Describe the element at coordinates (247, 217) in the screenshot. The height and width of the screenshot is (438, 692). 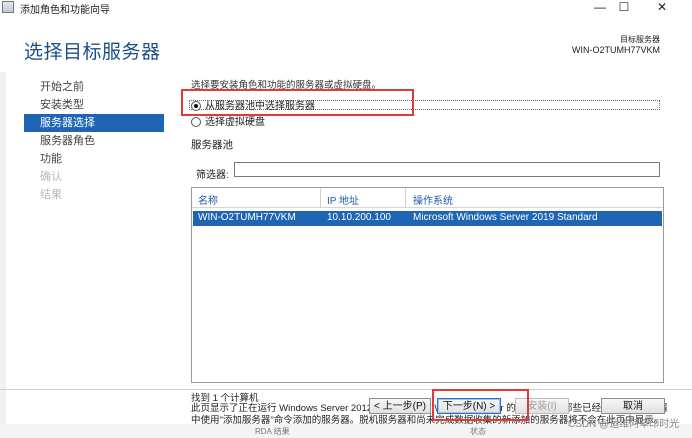
I see `cell-server-name: WIN-O2TUMH77VKM` at that location.